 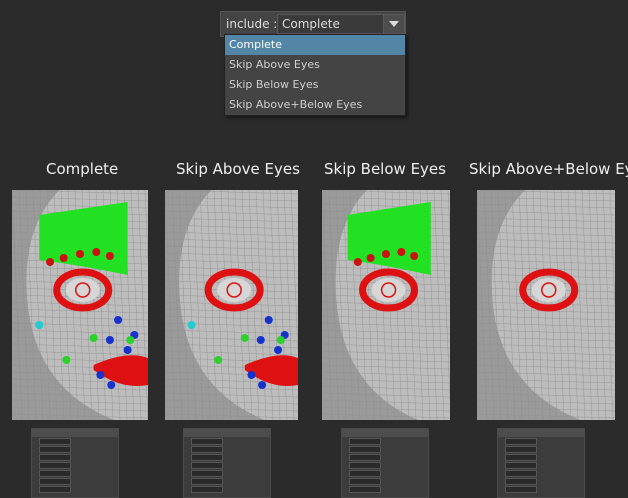 What do you see at coordinates (315, 105) in the screenshot?
I see `menu-item-skip-above-below-eyes: Skip Above+Below Eyes` at bounding box center [315, 105].